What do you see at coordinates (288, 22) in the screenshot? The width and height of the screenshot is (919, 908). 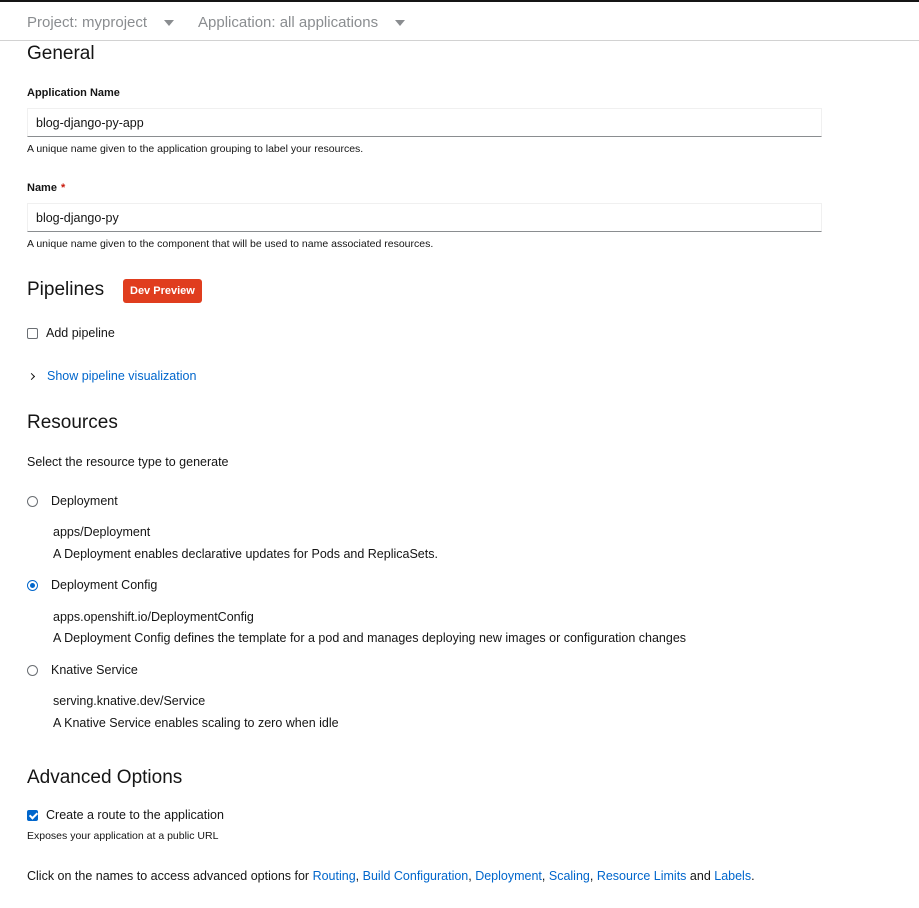 I see `application-dropdown-label: Application: all applications` at bounding box center [288, 22].